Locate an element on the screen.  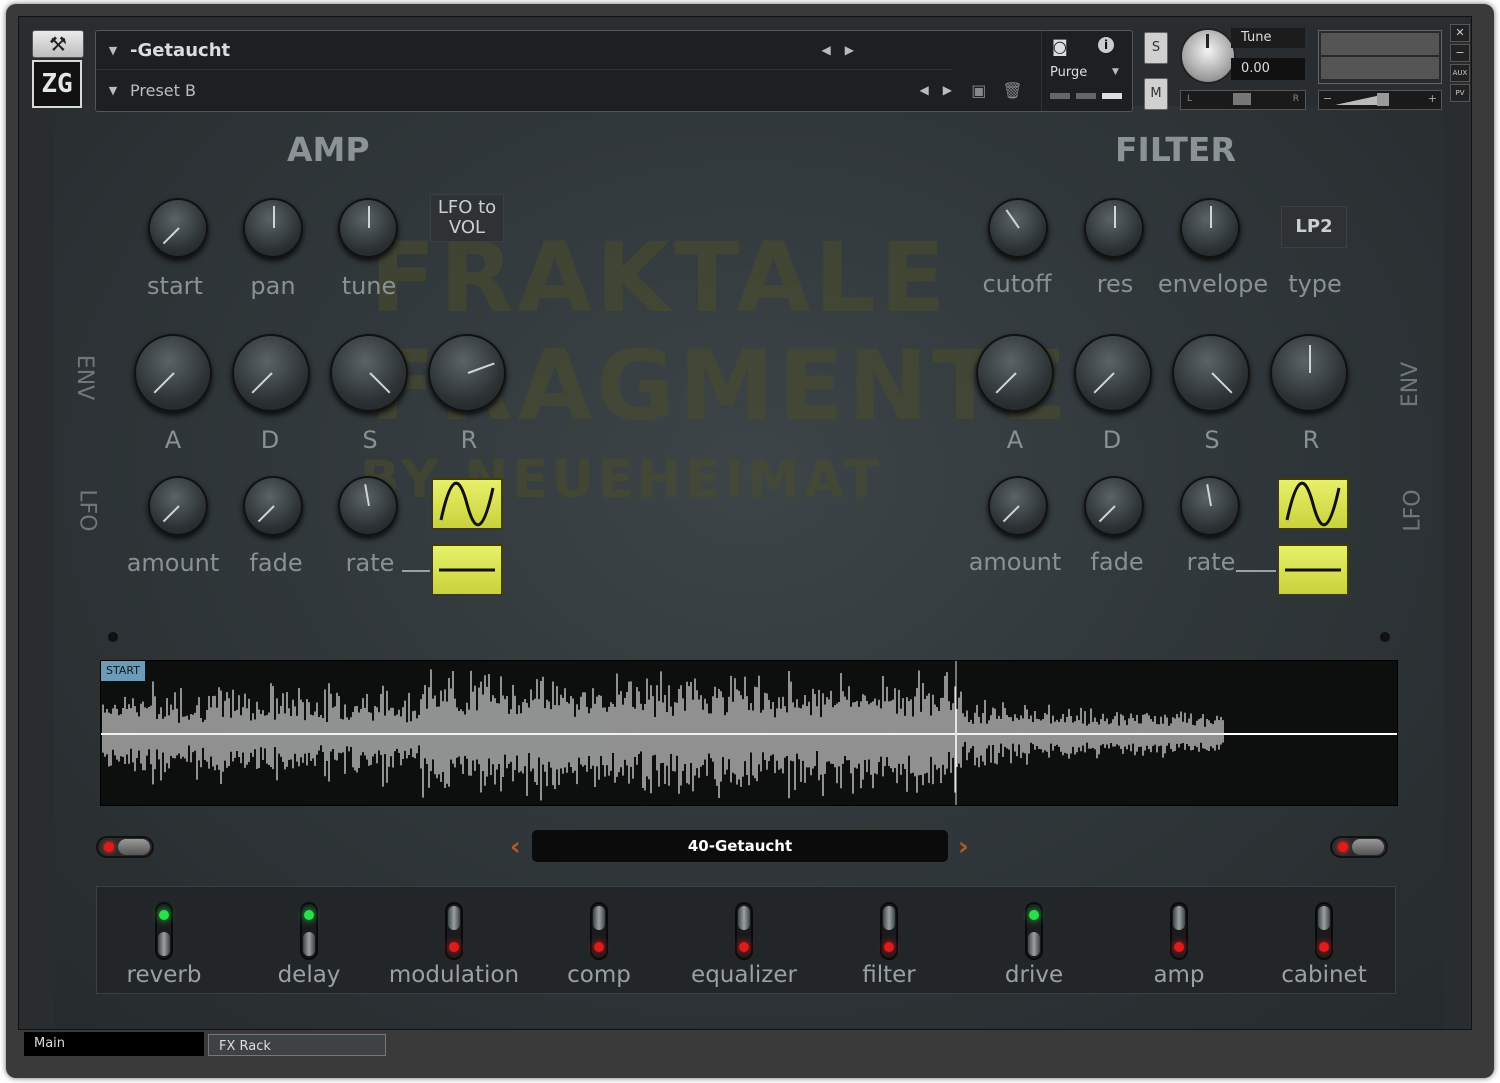
fx-switch-drive is located at coordinates (1034, 931).